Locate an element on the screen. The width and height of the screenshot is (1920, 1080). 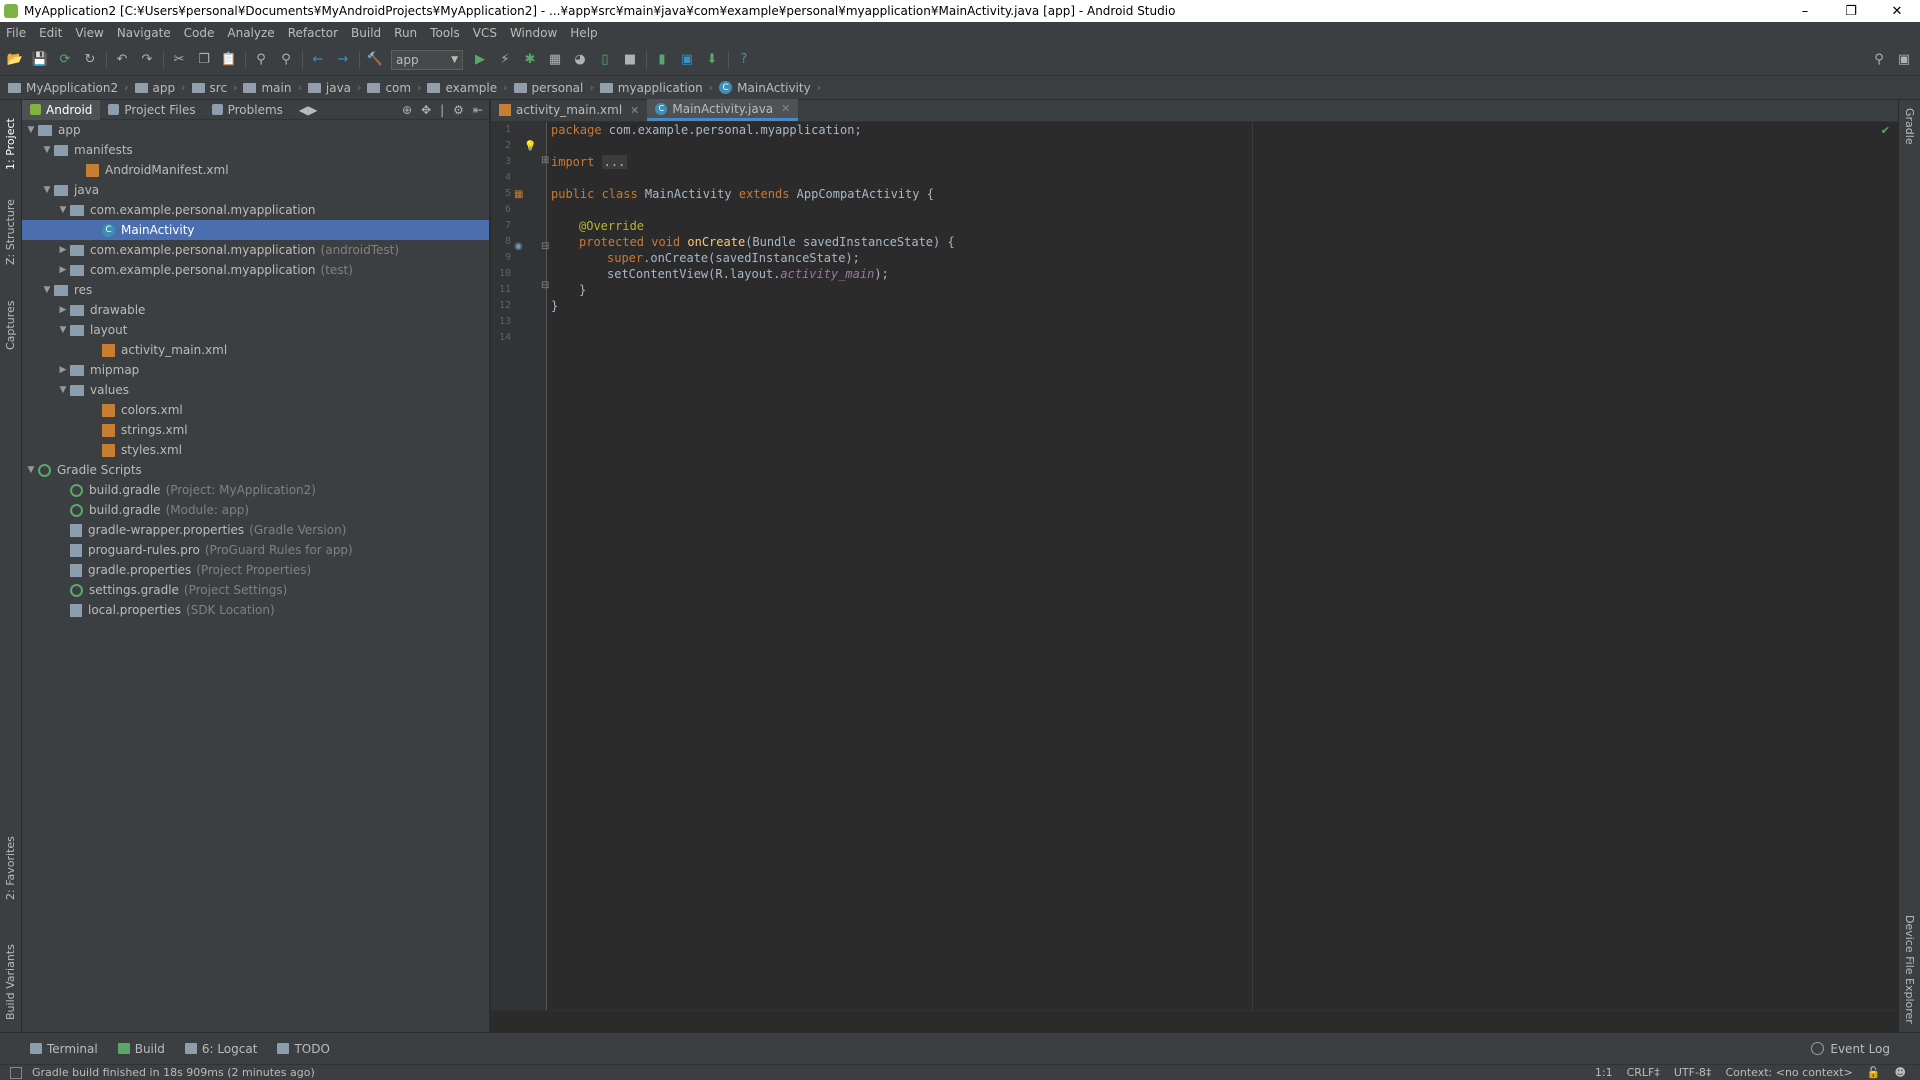
breadcrumb-item: MyApplication2 › is located at coordinates (68, 88).